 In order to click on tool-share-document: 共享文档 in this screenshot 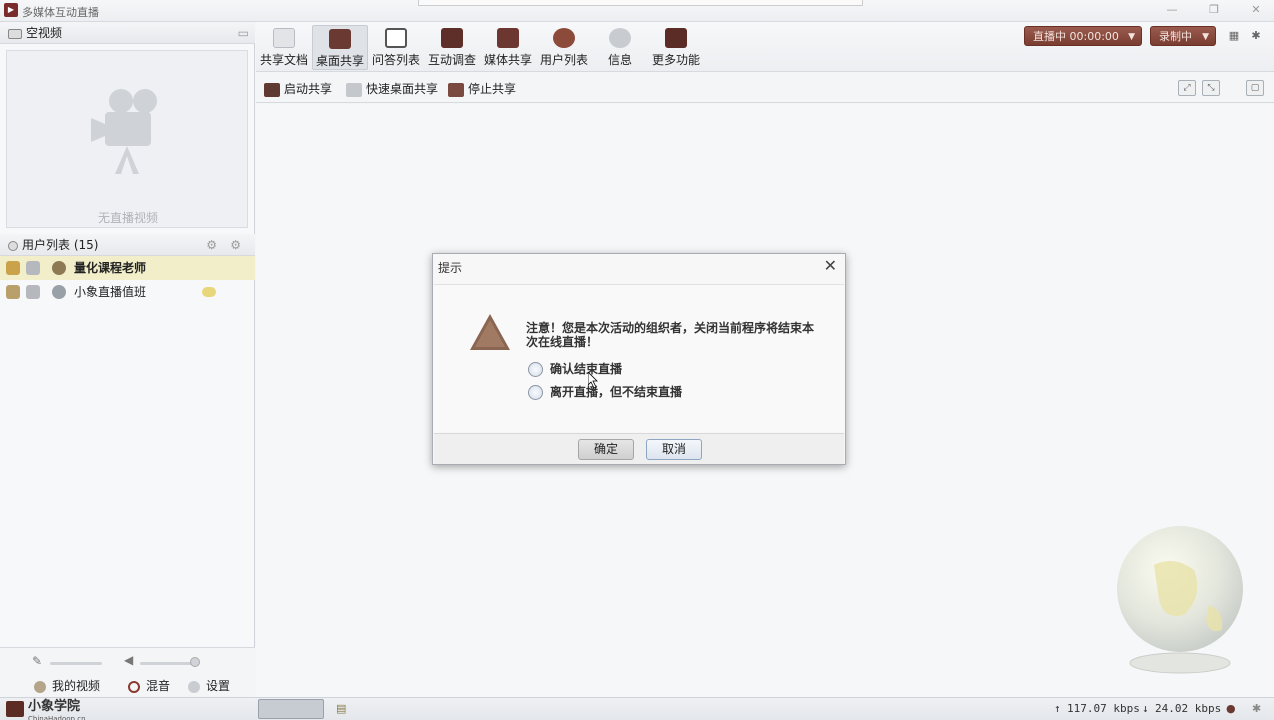, I will do `click(284, 47)`.